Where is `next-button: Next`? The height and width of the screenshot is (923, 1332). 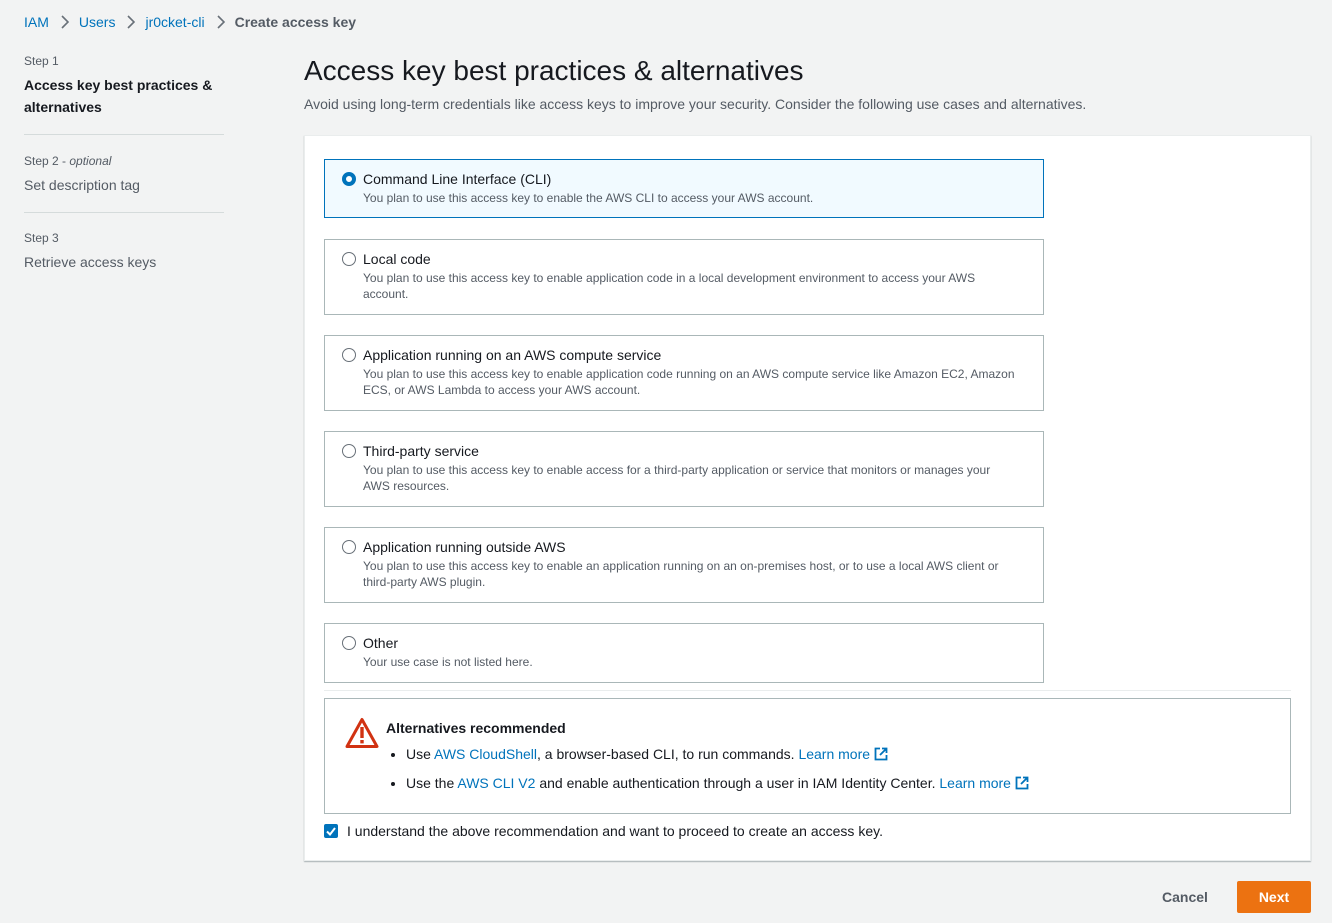 next-button: Next is located at coordinates (1274, 897).